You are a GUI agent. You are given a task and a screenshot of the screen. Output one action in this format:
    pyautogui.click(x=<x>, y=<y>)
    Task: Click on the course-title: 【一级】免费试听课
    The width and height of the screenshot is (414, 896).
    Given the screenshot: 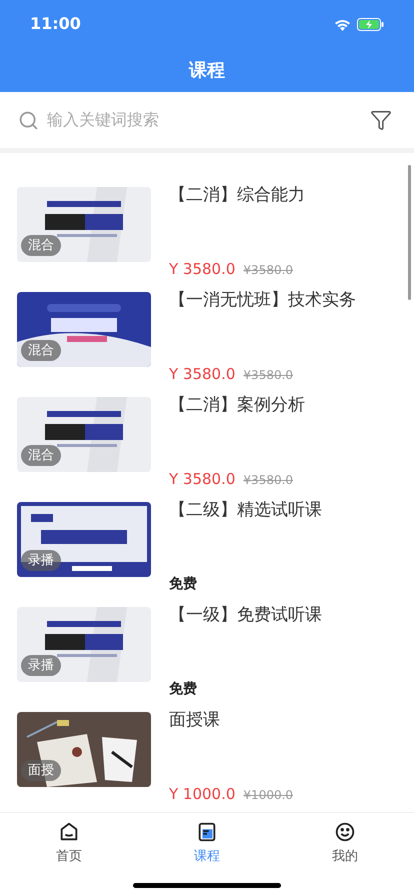 What is the action you would take?
    pyautogui.click(x=245, y=615)
    